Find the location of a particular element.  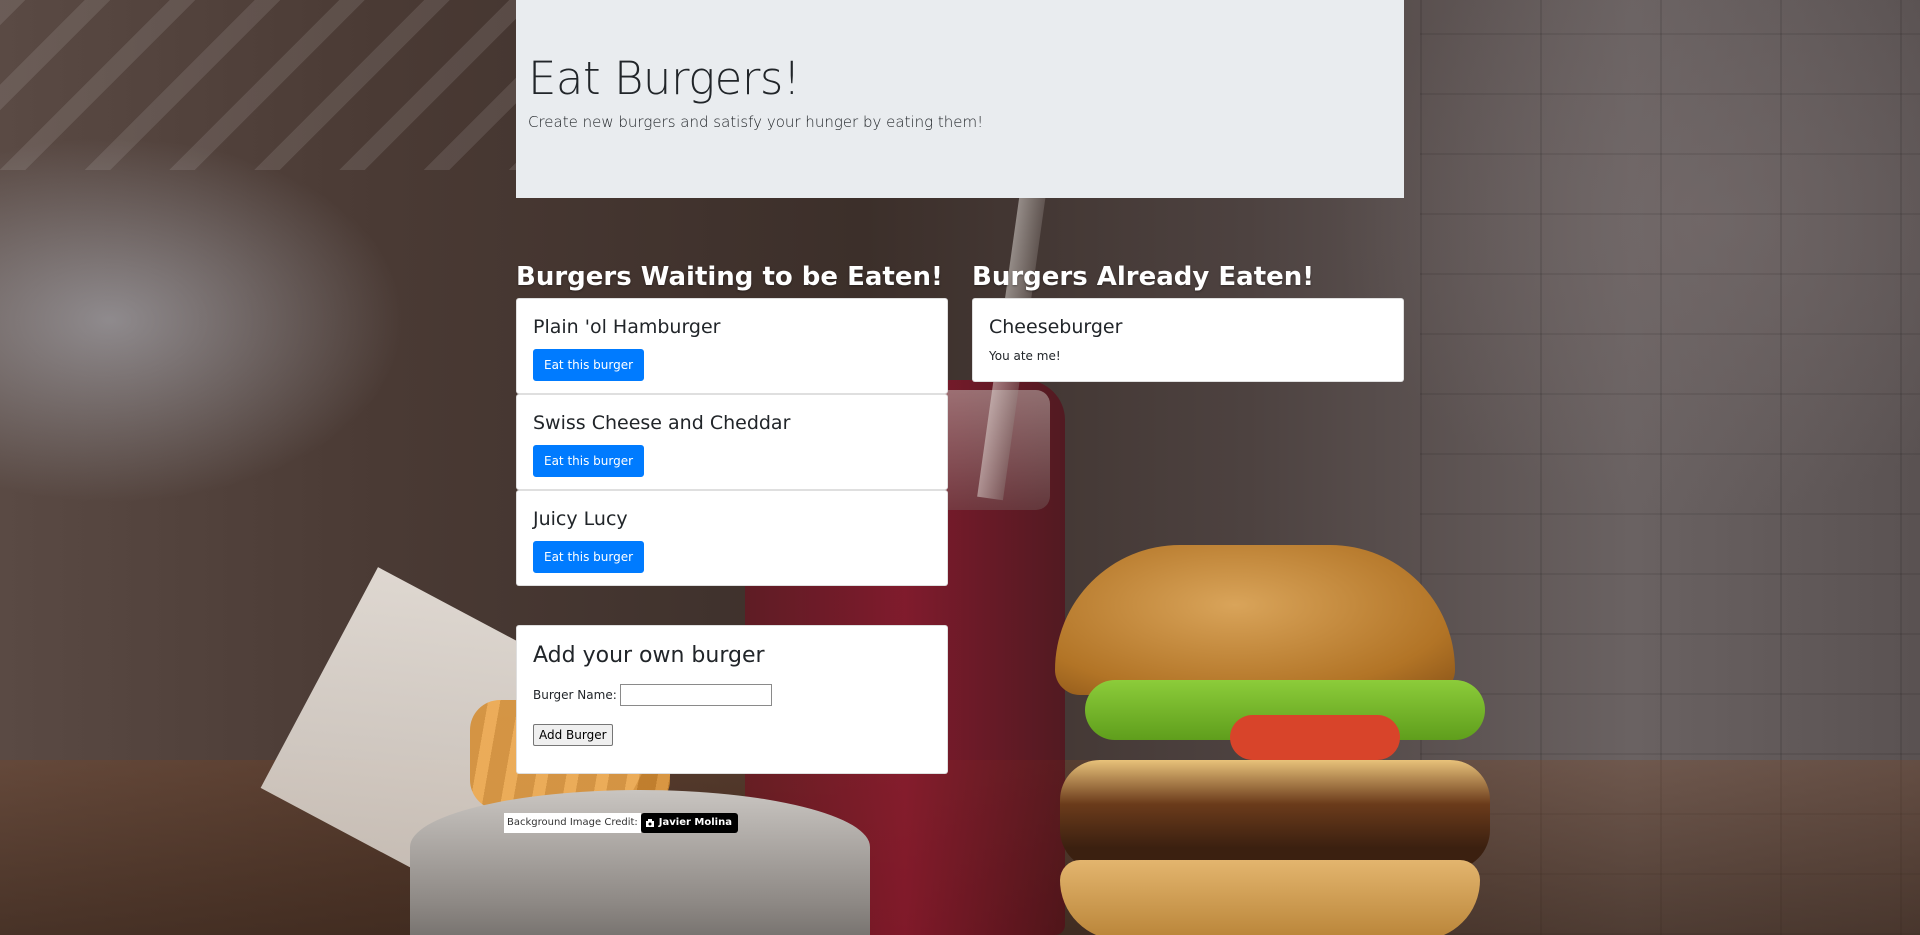

burger-name: Swiss Cheese and Cheddar is located at coordinates (662, 423).